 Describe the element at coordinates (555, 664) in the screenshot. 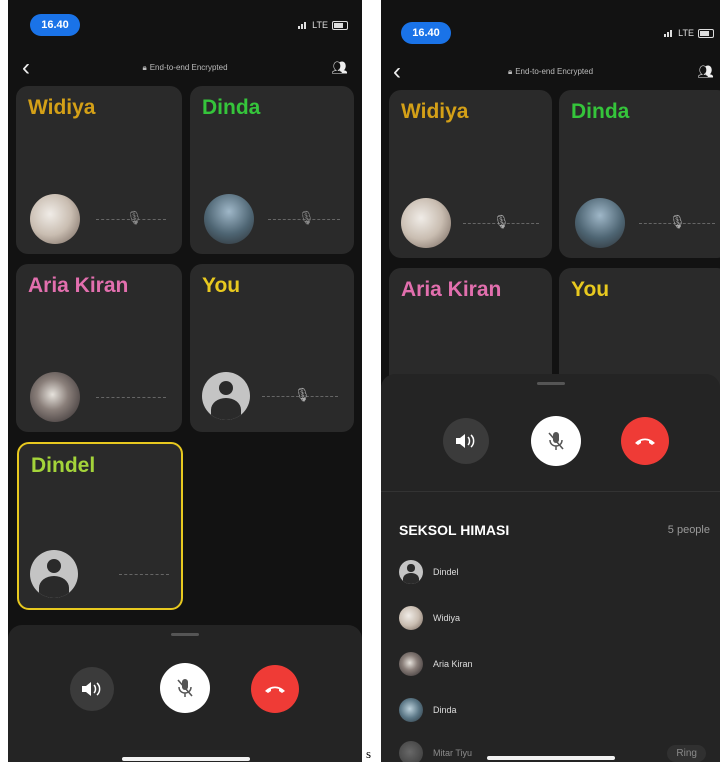

I see `participant-list-item: Aria Kiran` at that location.